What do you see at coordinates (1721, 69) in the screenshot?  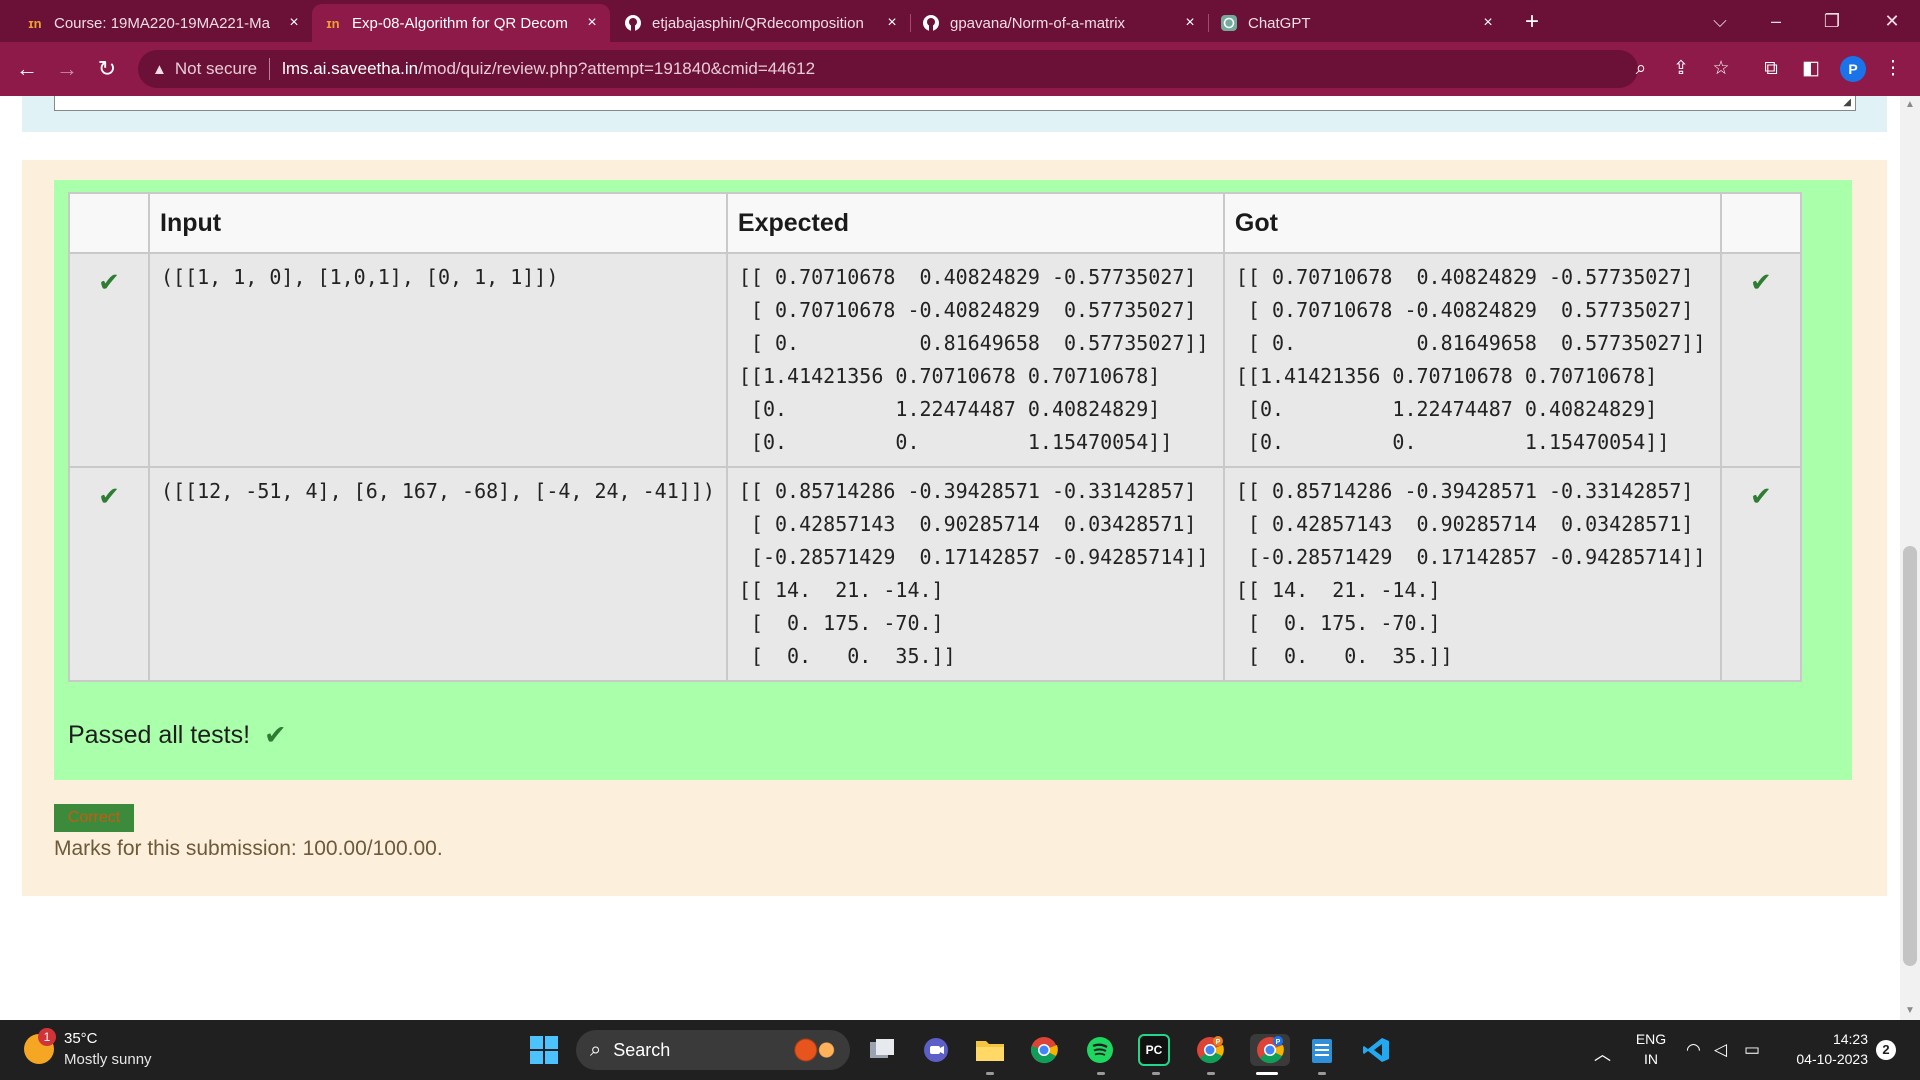 I see `bookmark-star-icon: ☆` at bounding box center [1721, 69].